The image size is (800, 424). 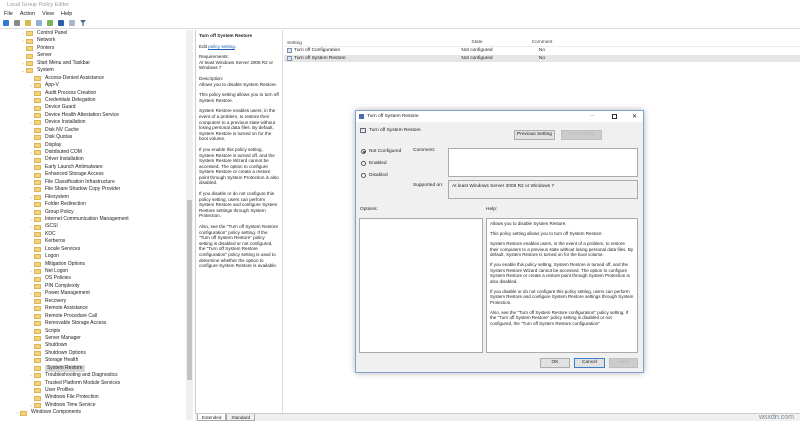 I want to click on tree-item: Locale Services, so click(x=93, y=249).